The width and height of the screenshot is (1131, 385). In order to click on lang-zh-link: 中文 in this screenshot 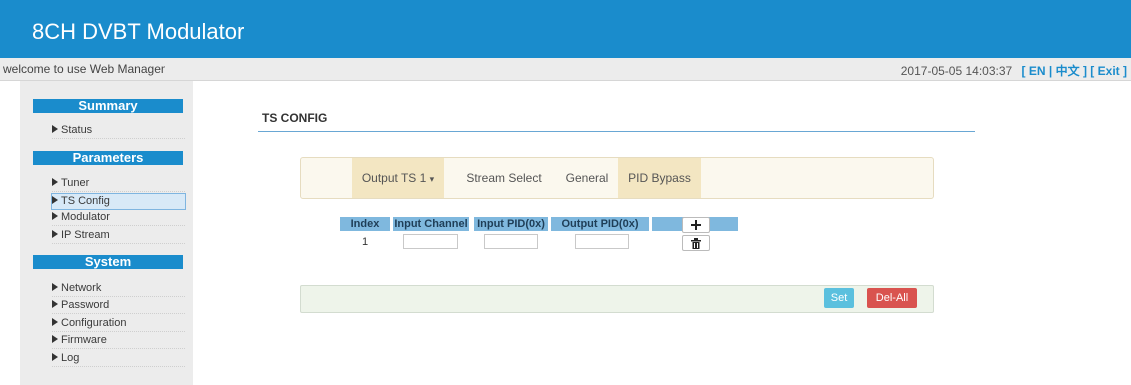, I will do `click(1068, 71)`.